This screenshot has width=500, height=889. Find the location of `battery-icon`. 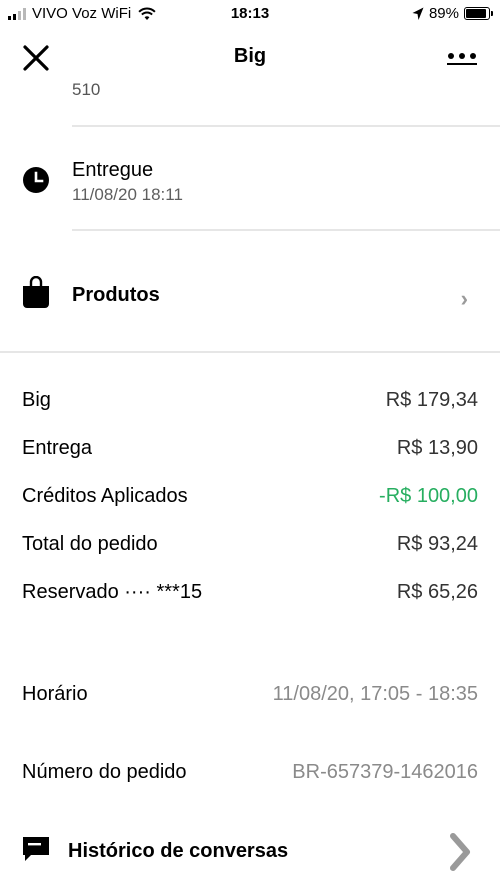

battery-icon is located at coordinates (478, 13).